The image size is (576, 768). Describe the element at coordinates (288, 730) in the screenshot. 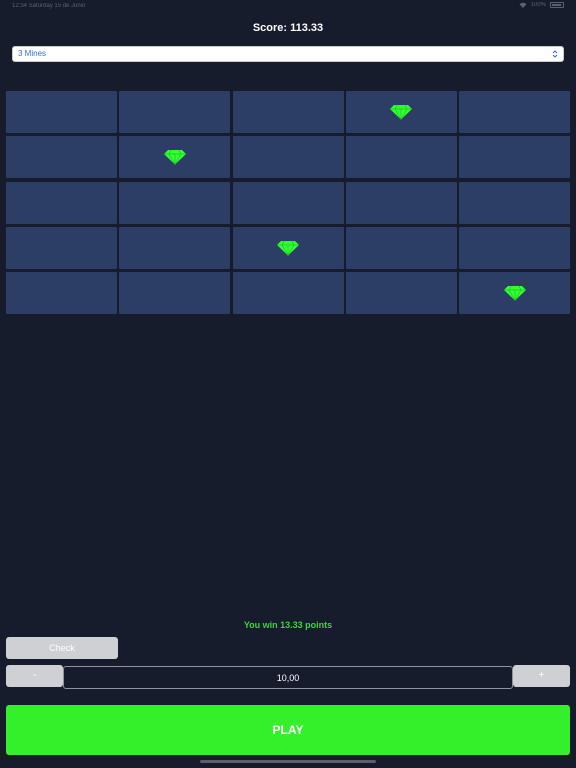

I see `play-button: PLAY` at that location.